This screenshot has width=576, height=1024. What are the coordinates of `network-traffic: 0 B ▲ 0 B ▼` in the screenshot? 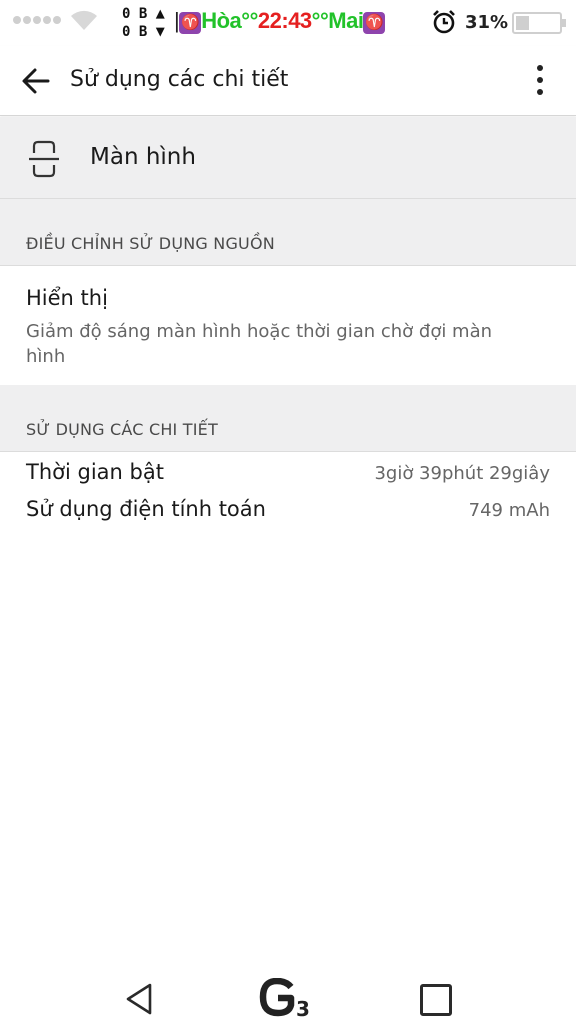 It's located at (143, 23).